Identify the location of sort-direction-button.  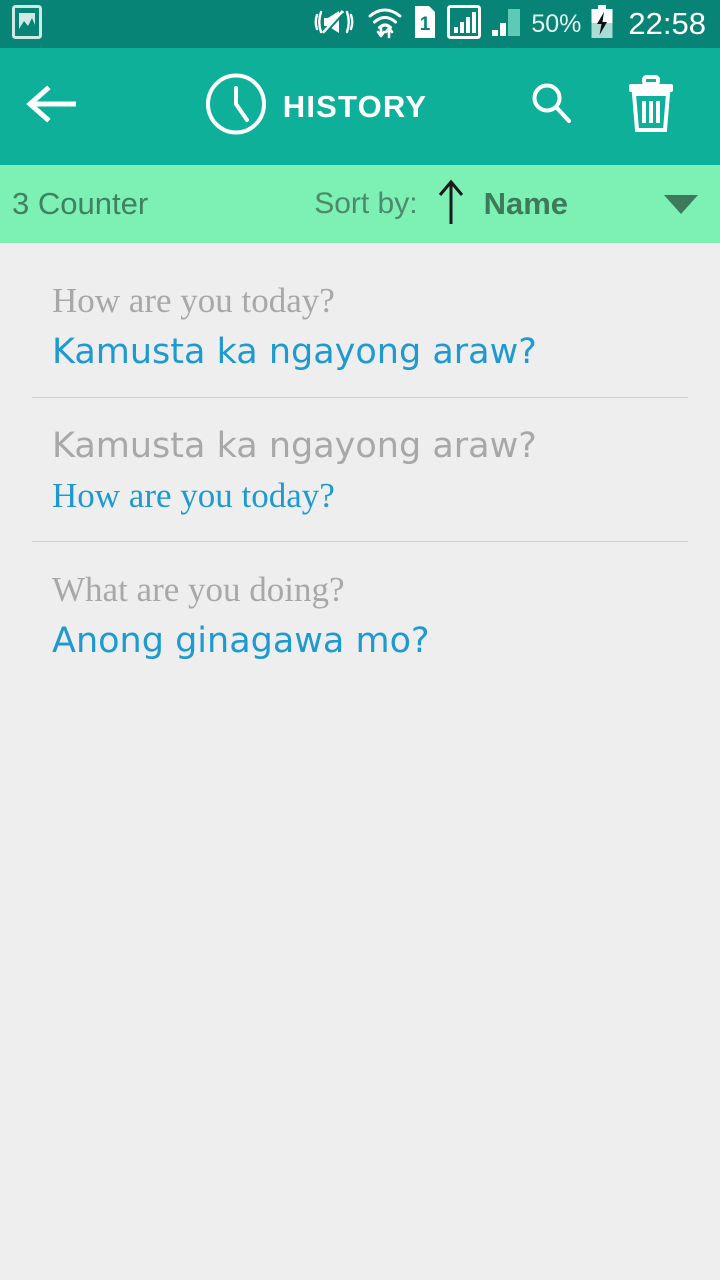
(451, 204).